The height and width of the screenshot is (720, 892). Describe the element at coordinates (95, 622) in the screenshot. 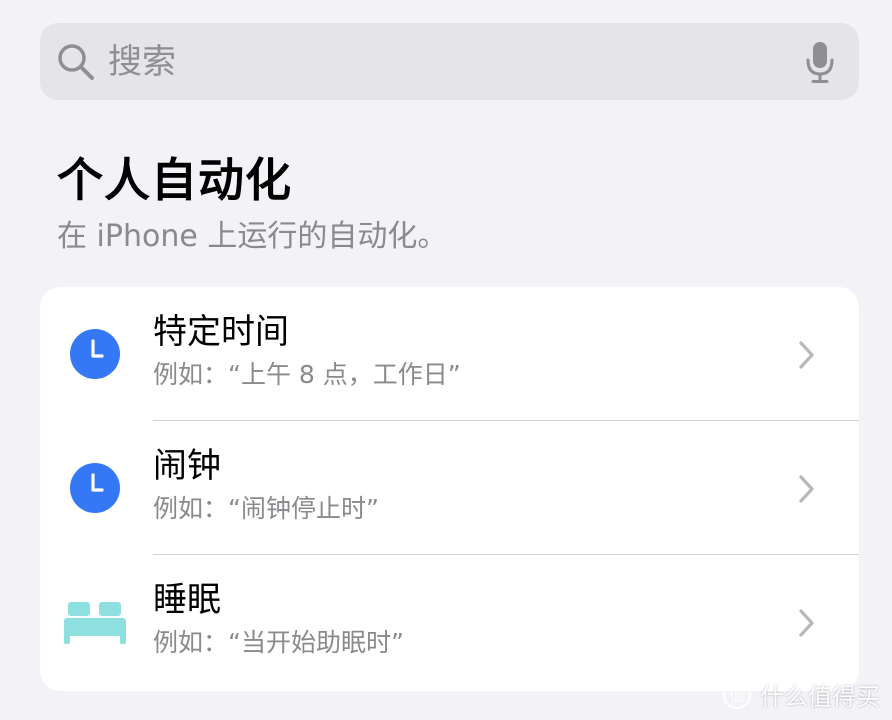

I see `bed-icon` at that location.